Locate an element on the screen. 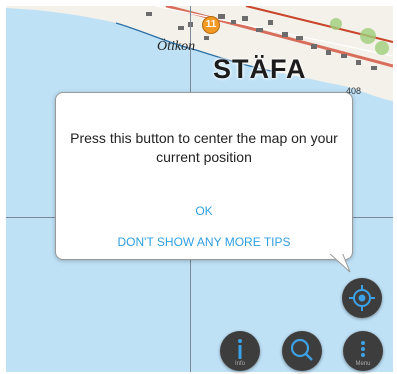 The image size is (397, 374). search-button is located at coordinates (302, 351).